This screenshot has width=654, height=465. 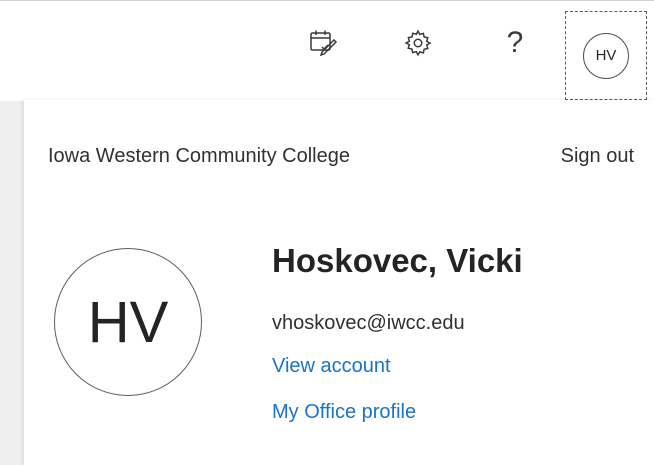 I want to click on help-button: ?, so click(x=515, y=43).